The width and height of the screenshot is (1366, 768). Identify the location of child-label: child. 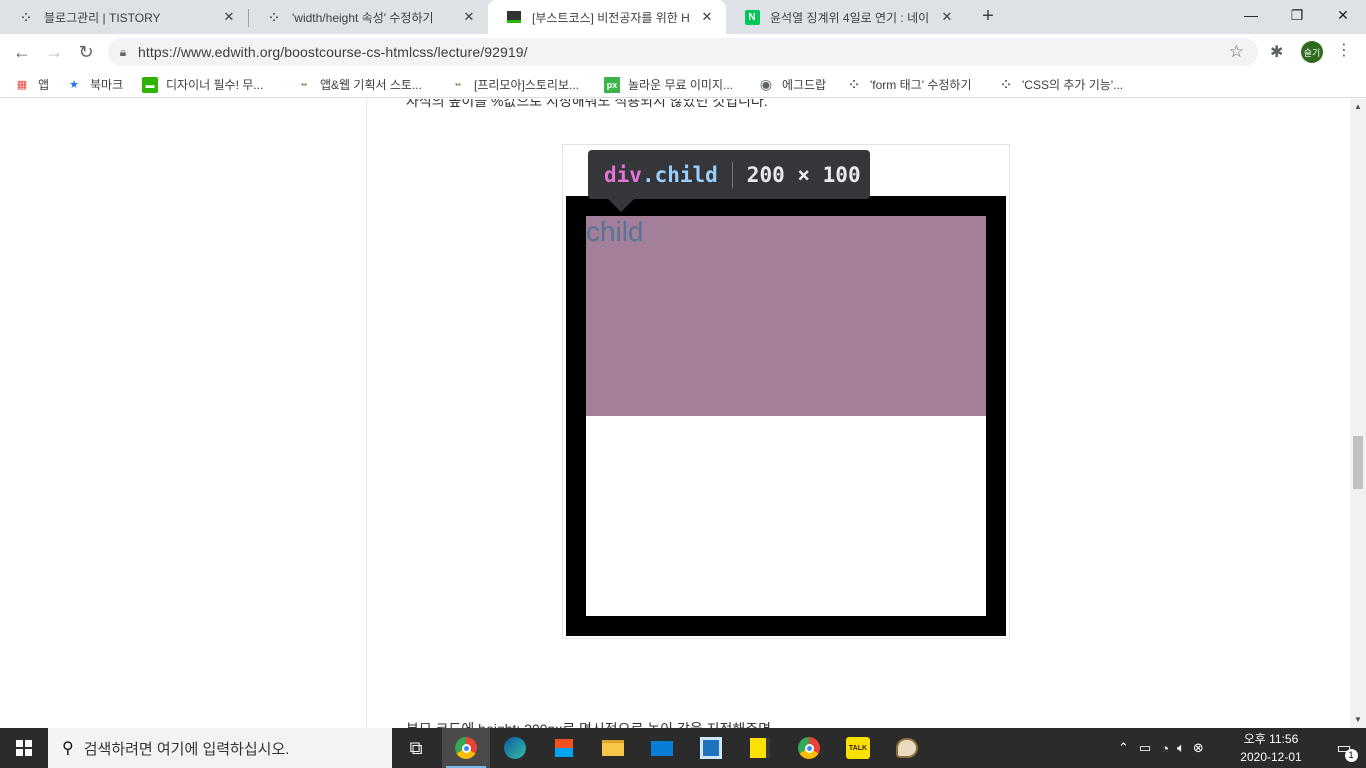
(615, 231).